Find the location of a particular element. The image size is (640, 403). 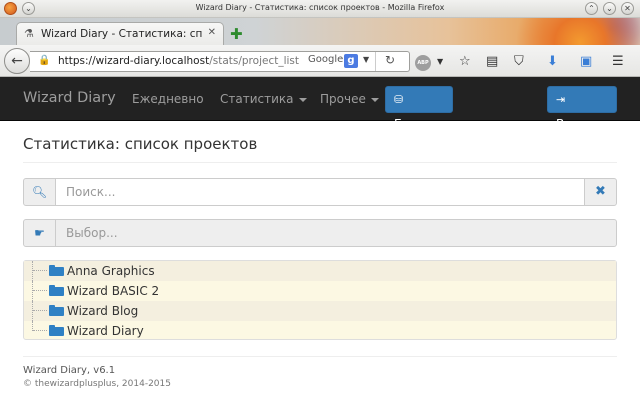

tree-item: Wizard Diary is located at coordinates (320, 331).